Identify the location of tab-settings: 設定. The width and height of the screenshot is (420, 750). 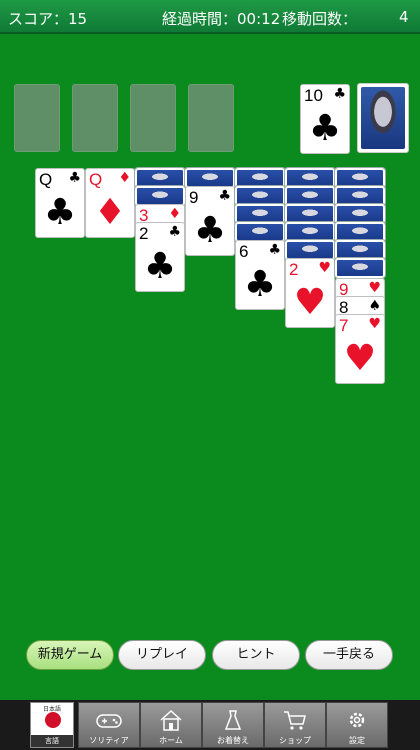
(357, 725).